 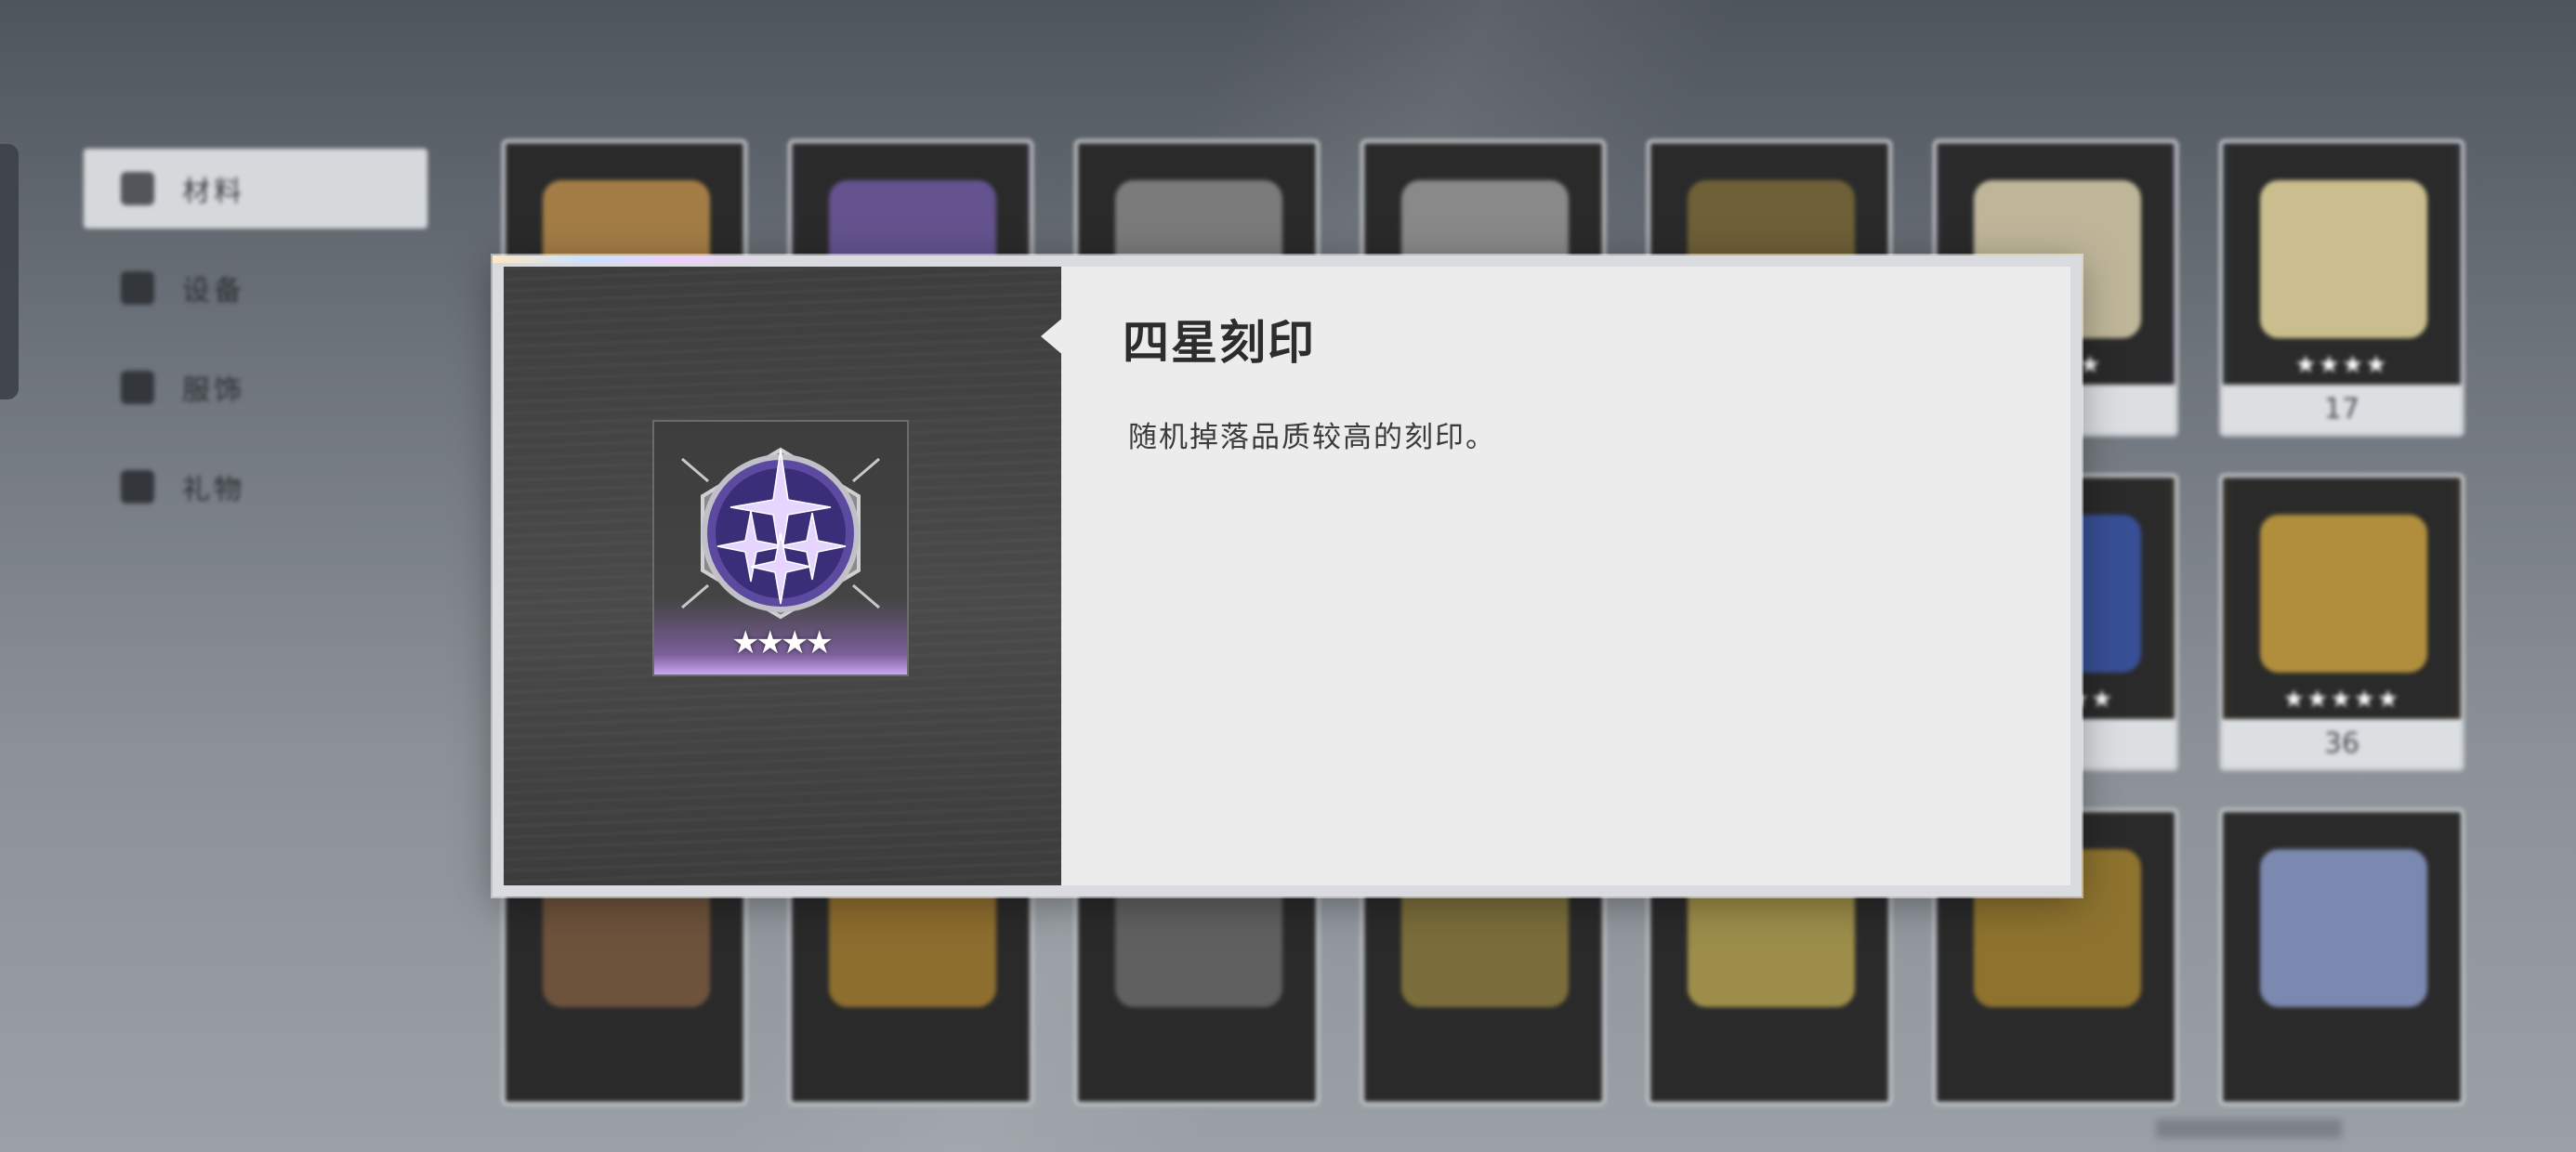 What do you see at coordinates (137, 188) in the screenshot?
I see `materials-icon` at bounding box center [137, 188].